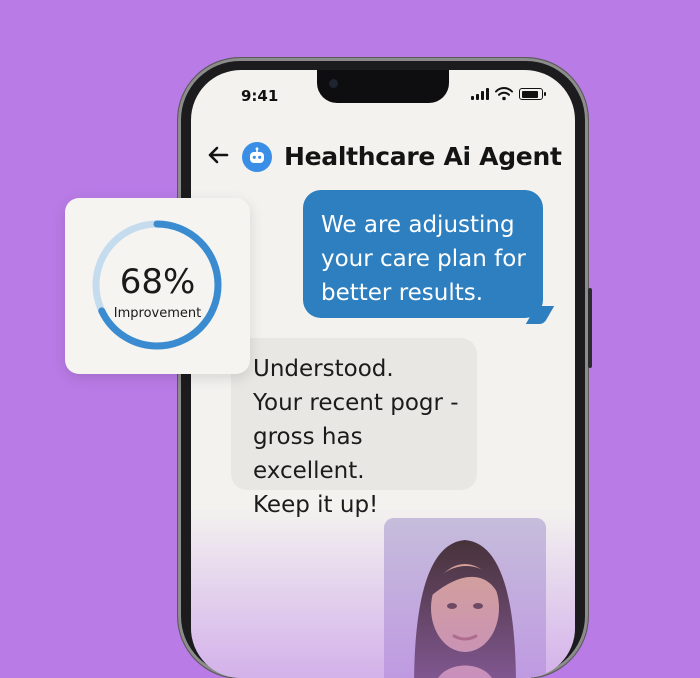  I want to click on improvement-card: 68% Improvement, so click(157, 286).